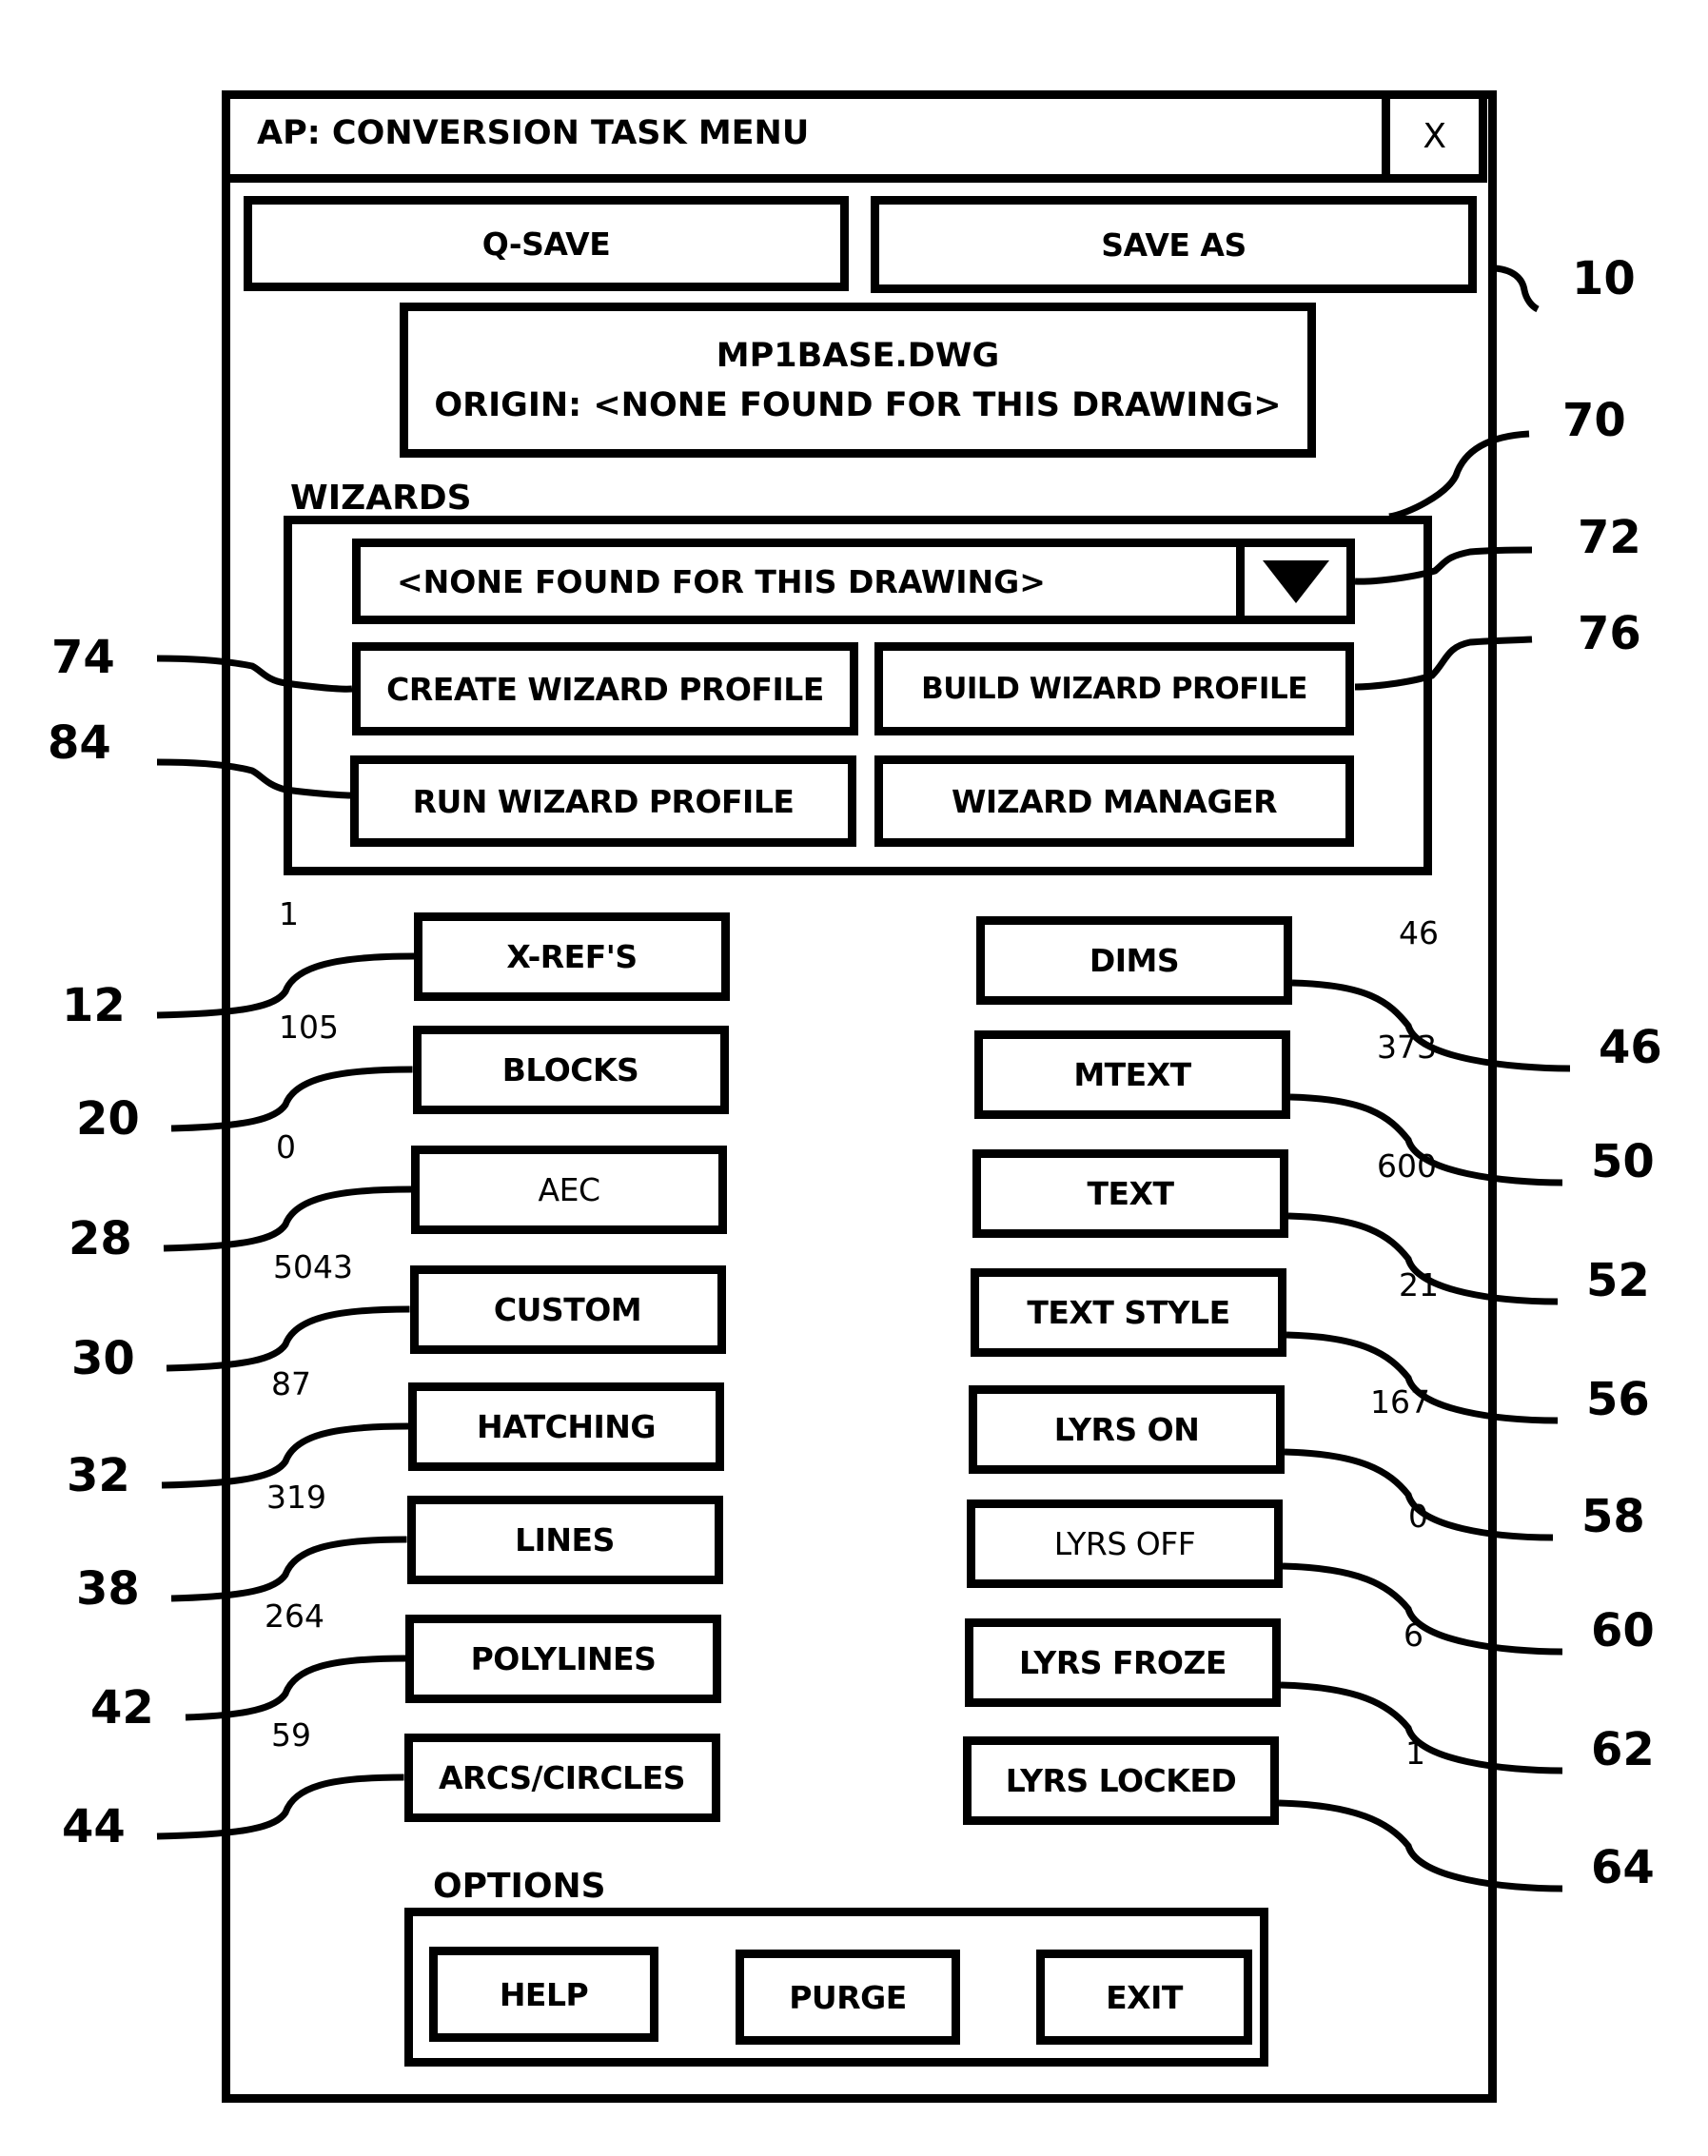 The height and width of the screenshot is (2156, 1708). I want to click on left-item-button: LINES, so click(564, 1540).